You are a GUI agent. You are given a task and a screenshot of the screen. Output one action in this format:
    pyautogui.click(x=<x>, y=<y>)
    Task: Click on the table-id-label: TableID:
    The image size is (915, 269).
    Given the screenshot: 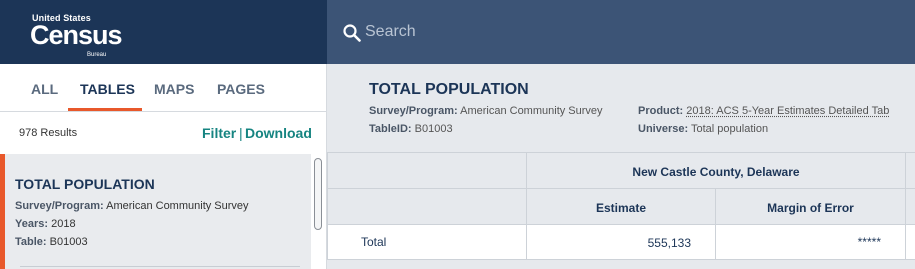 What is the action you would take?
    pyautogui.click(x=390, y=129)
    